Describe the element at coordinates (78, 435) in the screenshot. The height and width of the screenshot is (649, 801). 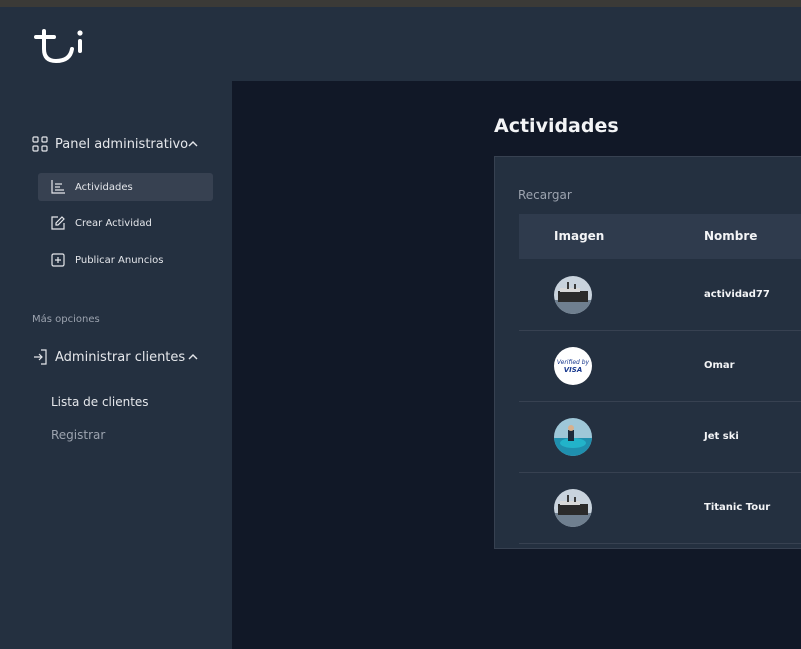
I see `sidebar-item-registrar: Registrar` at that location.